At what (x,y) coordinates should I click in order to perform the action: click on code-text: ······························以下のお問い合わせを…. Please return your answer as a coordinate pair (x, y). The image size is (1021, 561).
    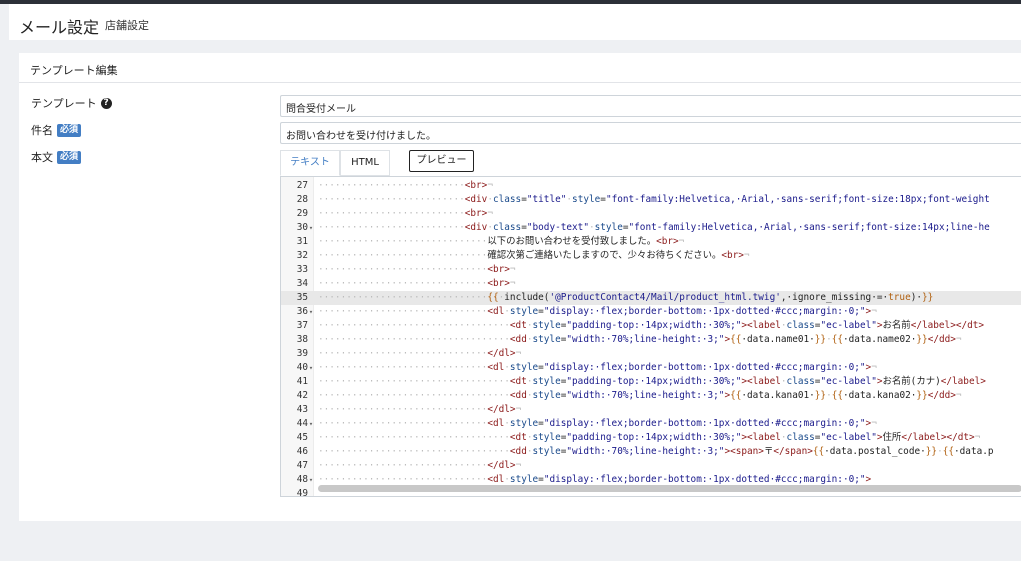
    Looking at the image, I should click on (501, 242).